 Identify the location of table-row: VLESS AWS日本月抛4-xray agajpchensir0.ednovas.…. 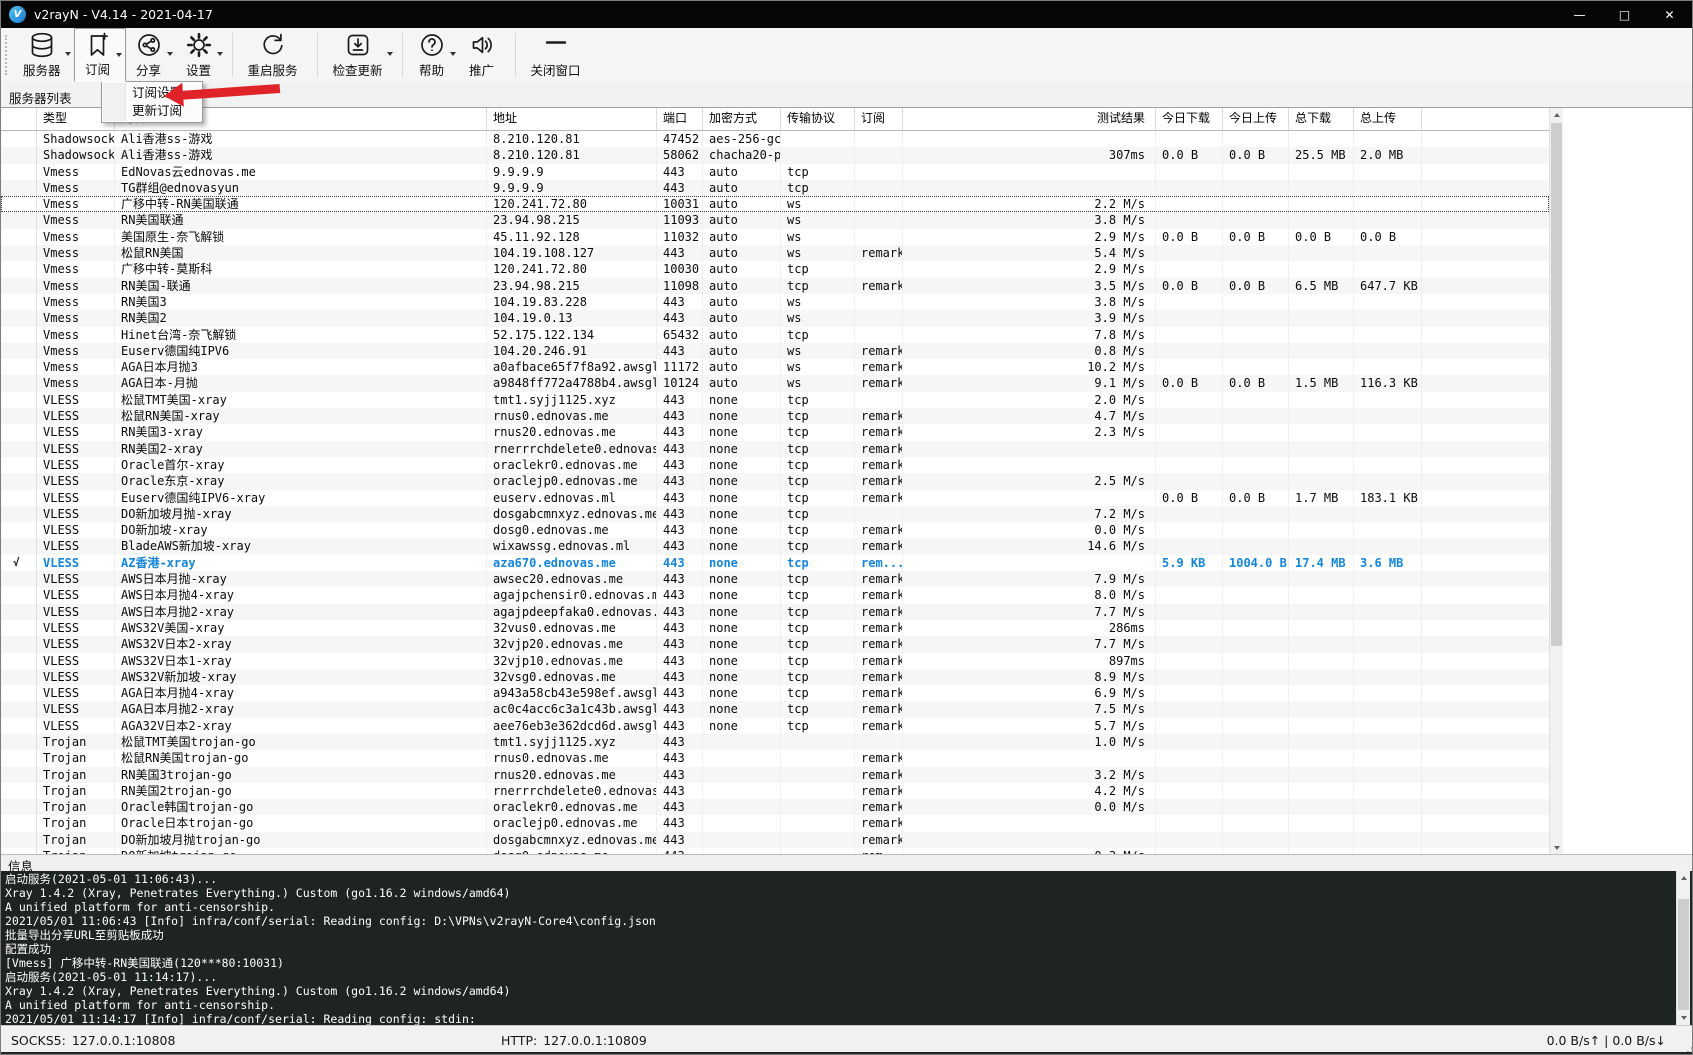
(775, 595).